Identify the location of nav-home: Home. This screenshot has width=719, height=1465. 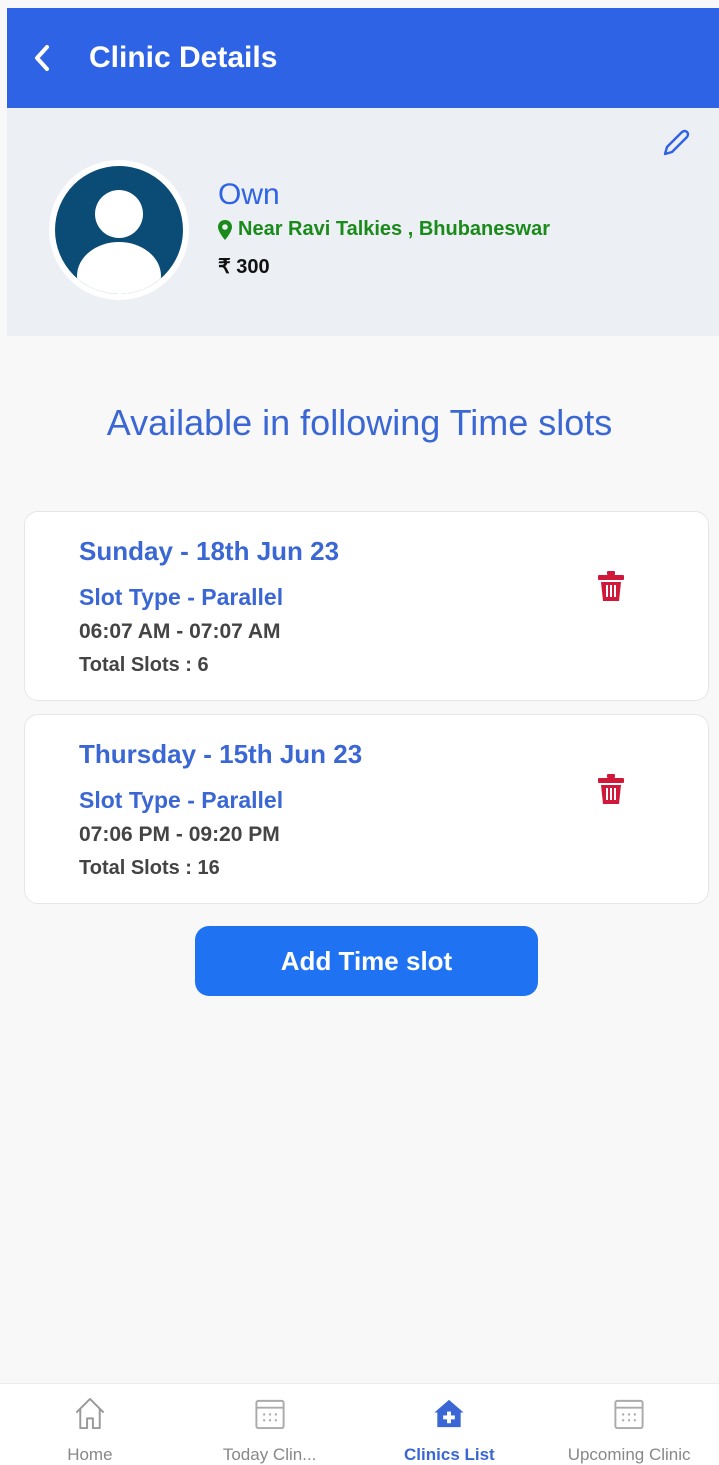
(90, 1424).